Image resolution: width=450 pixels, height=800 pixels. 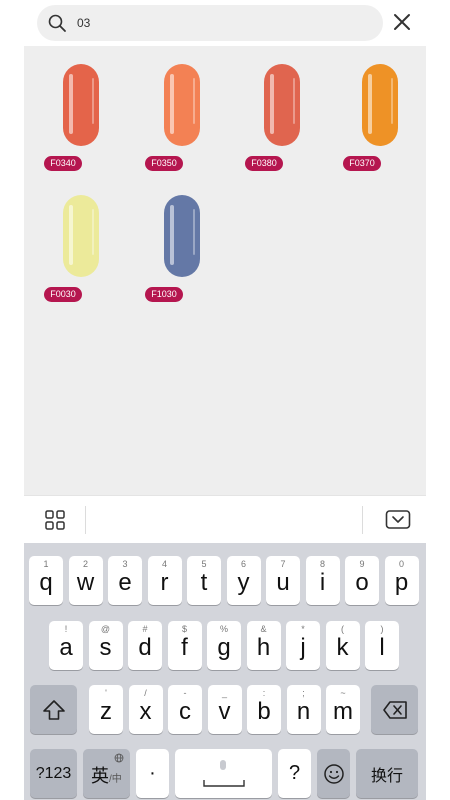 What do you see at coordinates (223, 629) in the screenshot?
I see `key-hint: %` at bounding box center [223, 629].